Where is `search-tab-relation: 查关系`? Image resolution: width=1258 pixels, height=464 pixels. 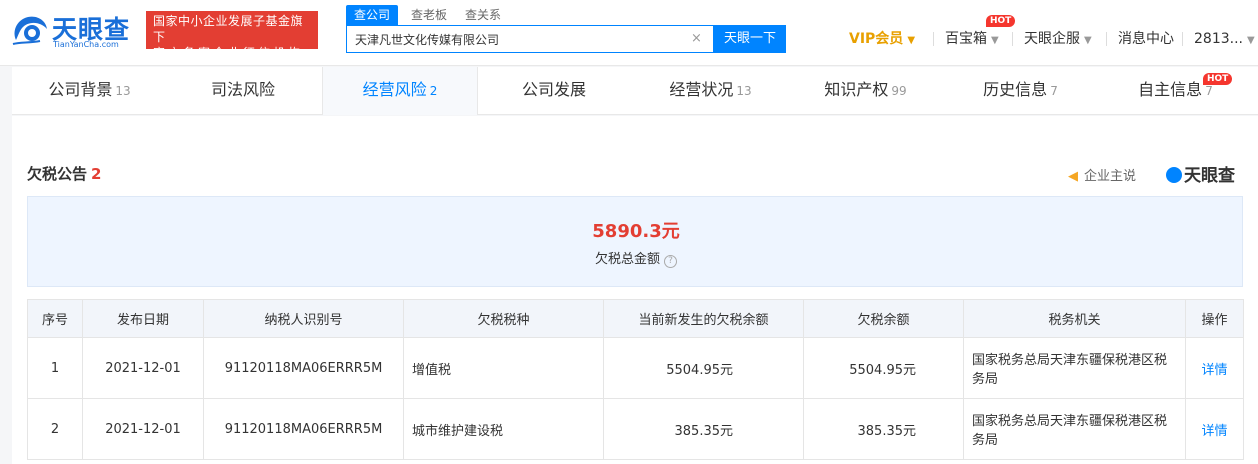
search-tab-relation: 查关系 is located at coordinates (483, 15).